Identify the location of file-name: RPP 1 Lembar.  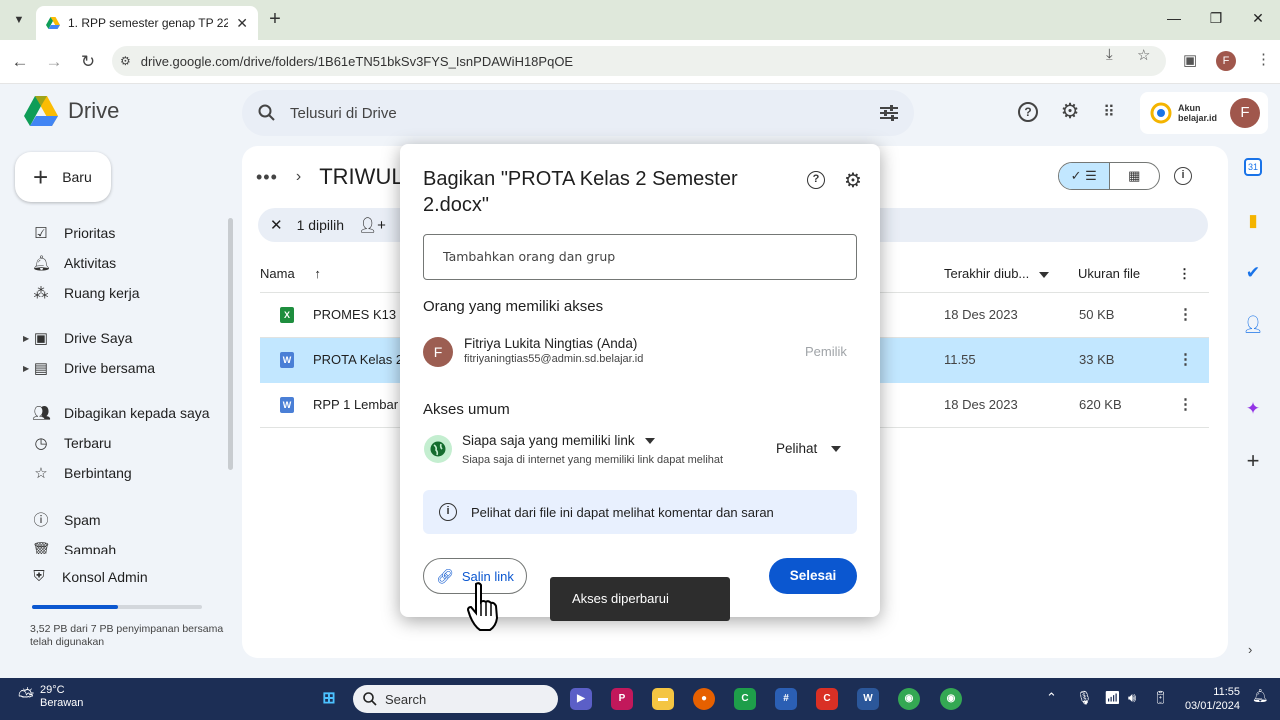
(355, 404).